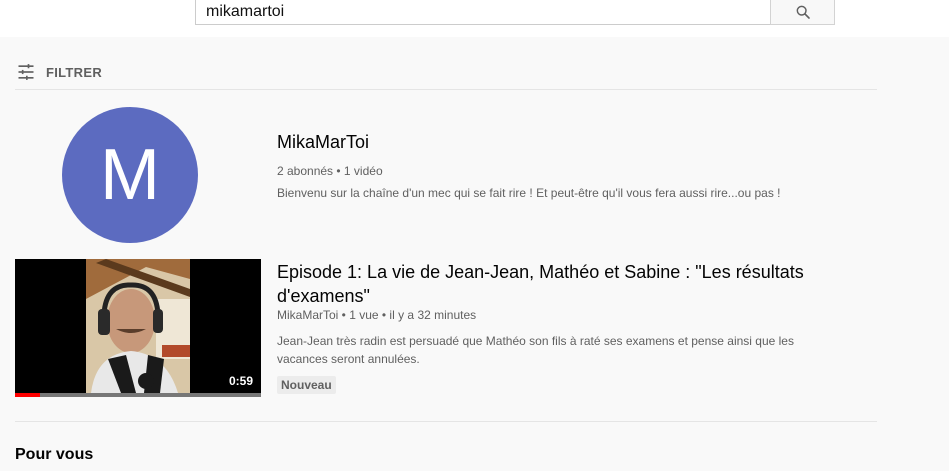 Image resolution: width=949 pixels, height=471 pixels. I want to click on video-duration: 0:59, so click(240, 381).